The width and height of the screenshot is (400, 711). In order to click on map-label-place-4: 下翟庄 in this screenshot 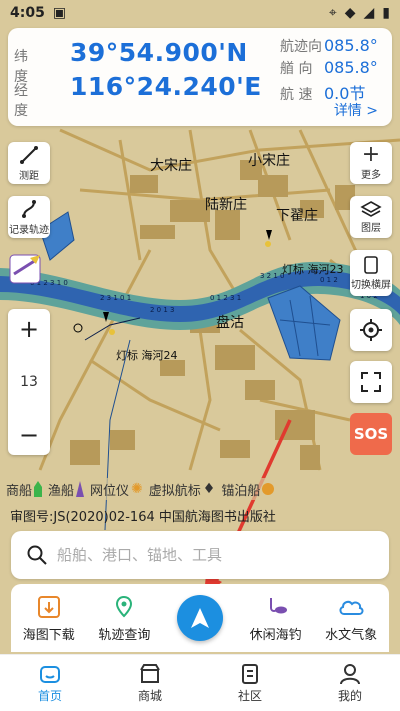, I will do `click(297, 216)`.